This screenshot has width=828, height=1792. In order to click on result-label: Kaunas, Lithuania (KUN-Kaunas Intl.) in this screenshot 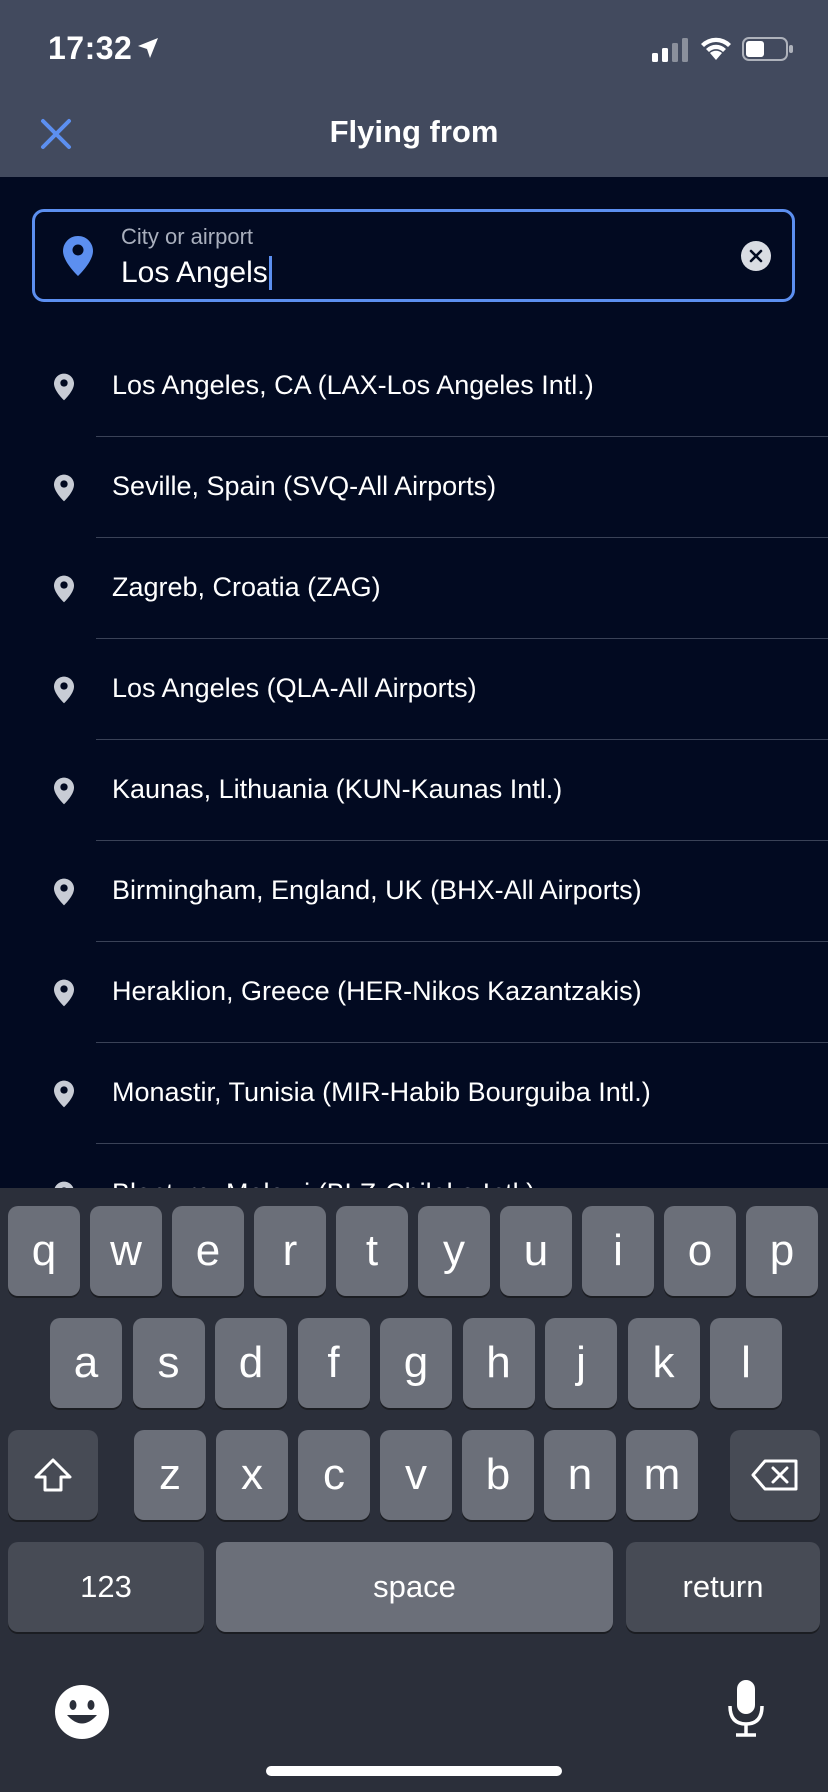, I will do `click(337, 789)`.